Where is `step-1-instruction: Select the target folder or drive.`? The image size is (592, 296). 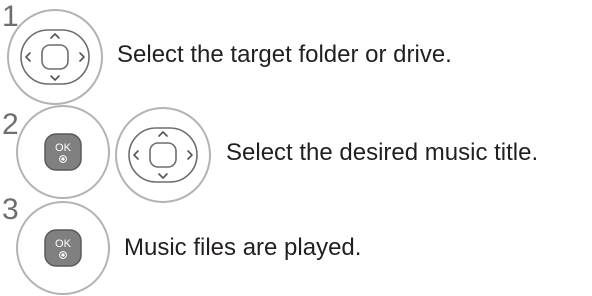
step-1-instruction: Select the target folder or drive. is located at coordinates (284, 54).